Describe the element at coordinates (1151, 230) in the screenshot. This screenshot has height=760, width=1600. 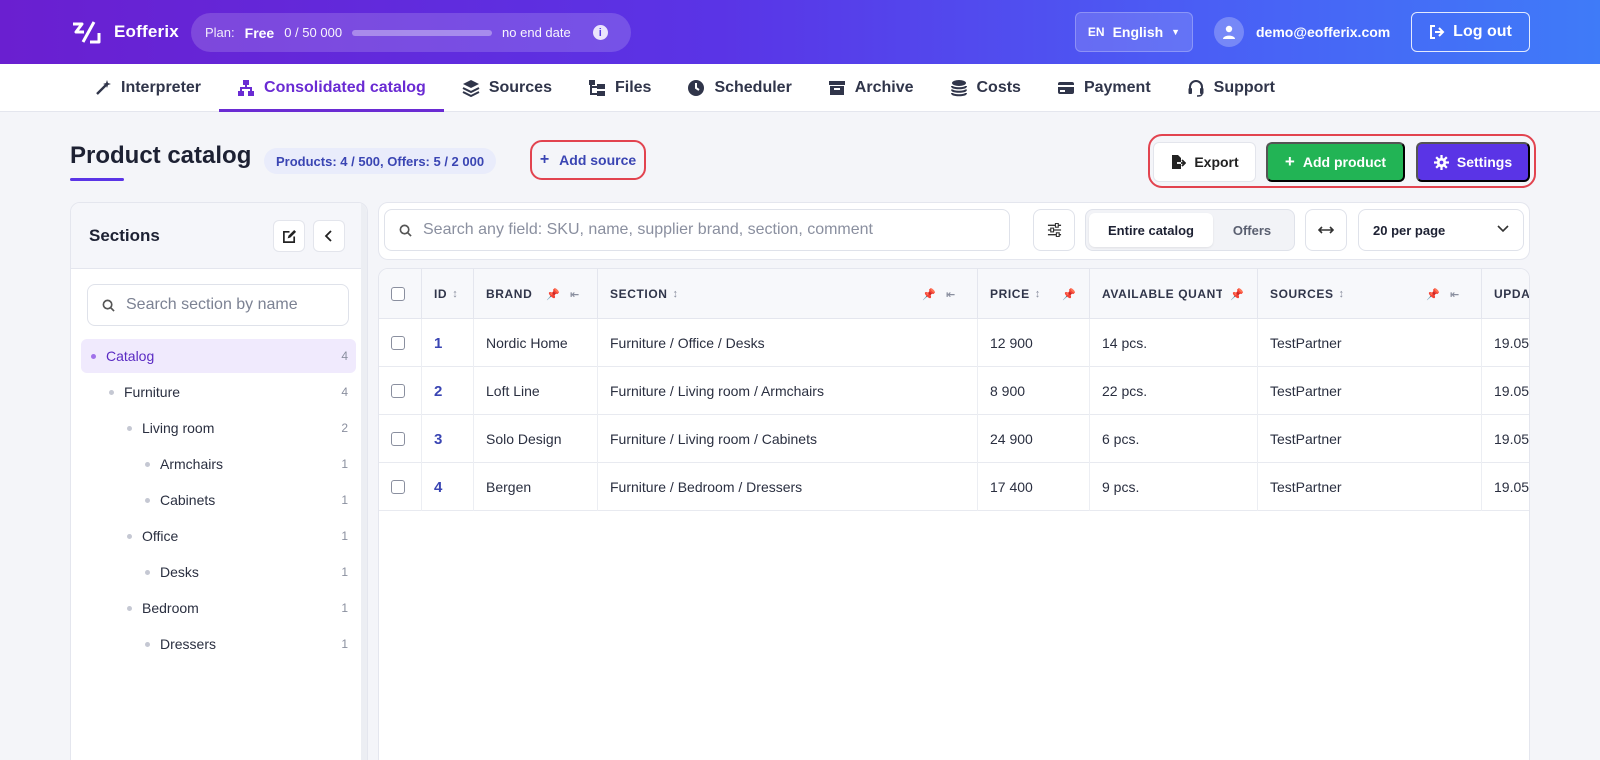
I see `segment-entire-catalog: Entire catalog` at that location.